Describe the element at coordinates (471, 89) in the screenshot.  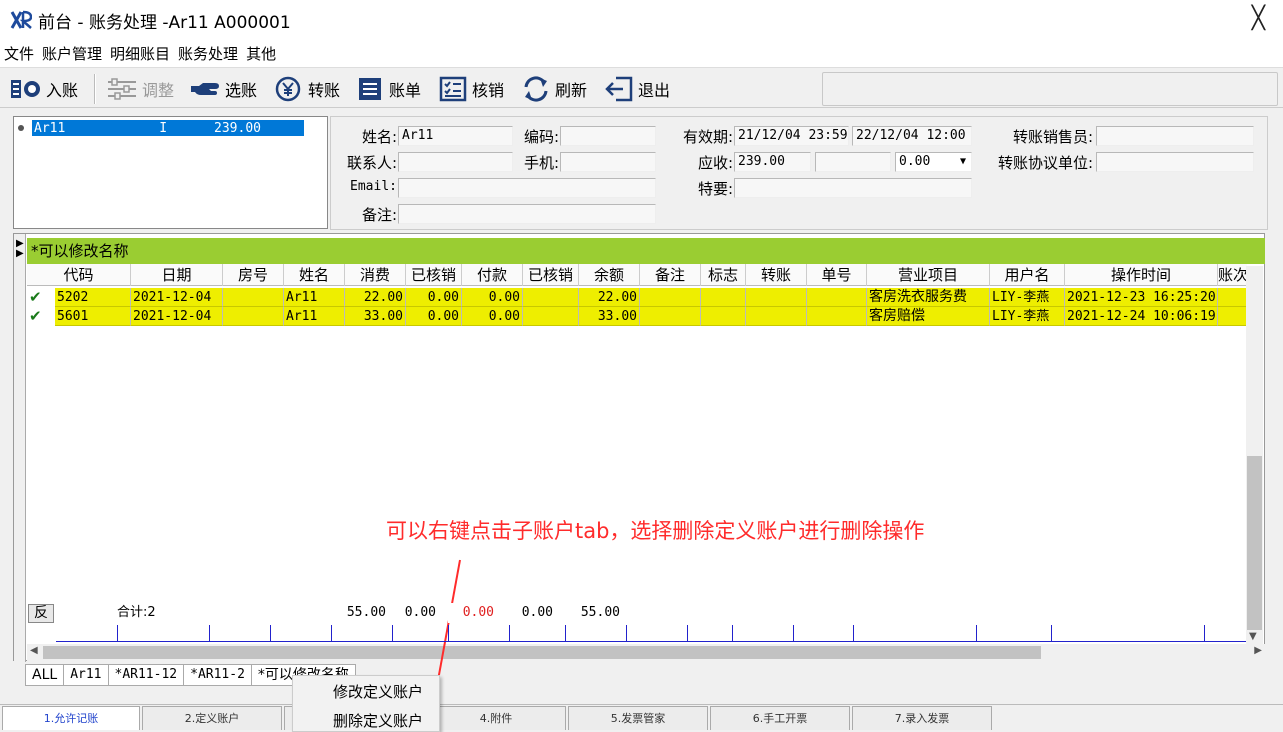
I see `writeoff-button: 核销` at that location.